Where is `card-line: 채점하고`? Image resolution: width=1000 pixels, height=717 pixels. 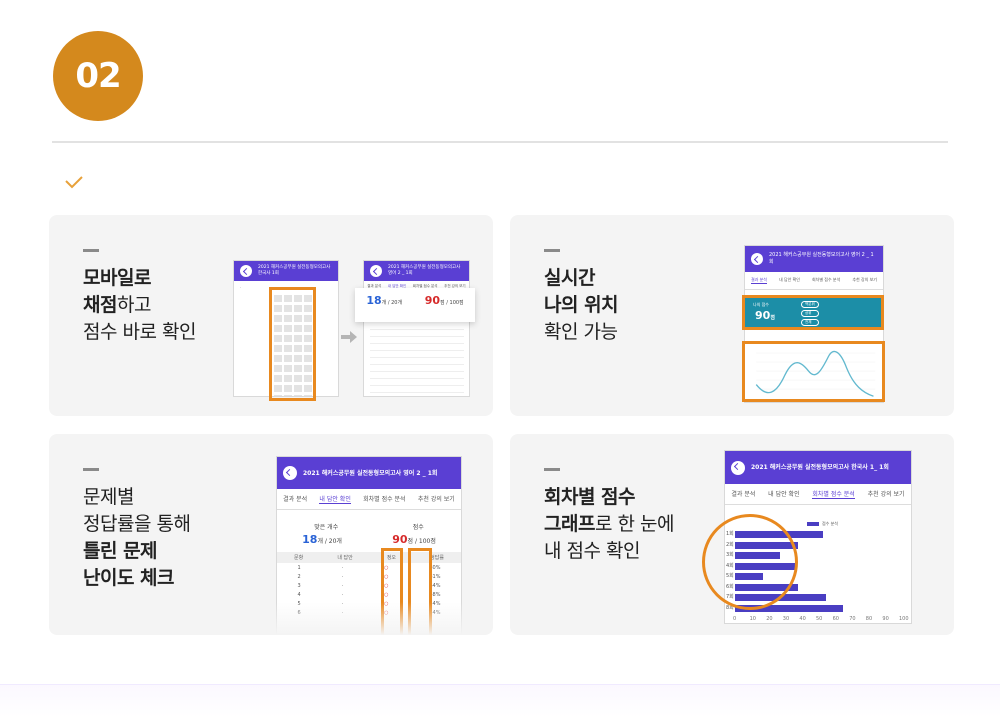
card-line: 채점하고 is located at coordinates (139, 305).